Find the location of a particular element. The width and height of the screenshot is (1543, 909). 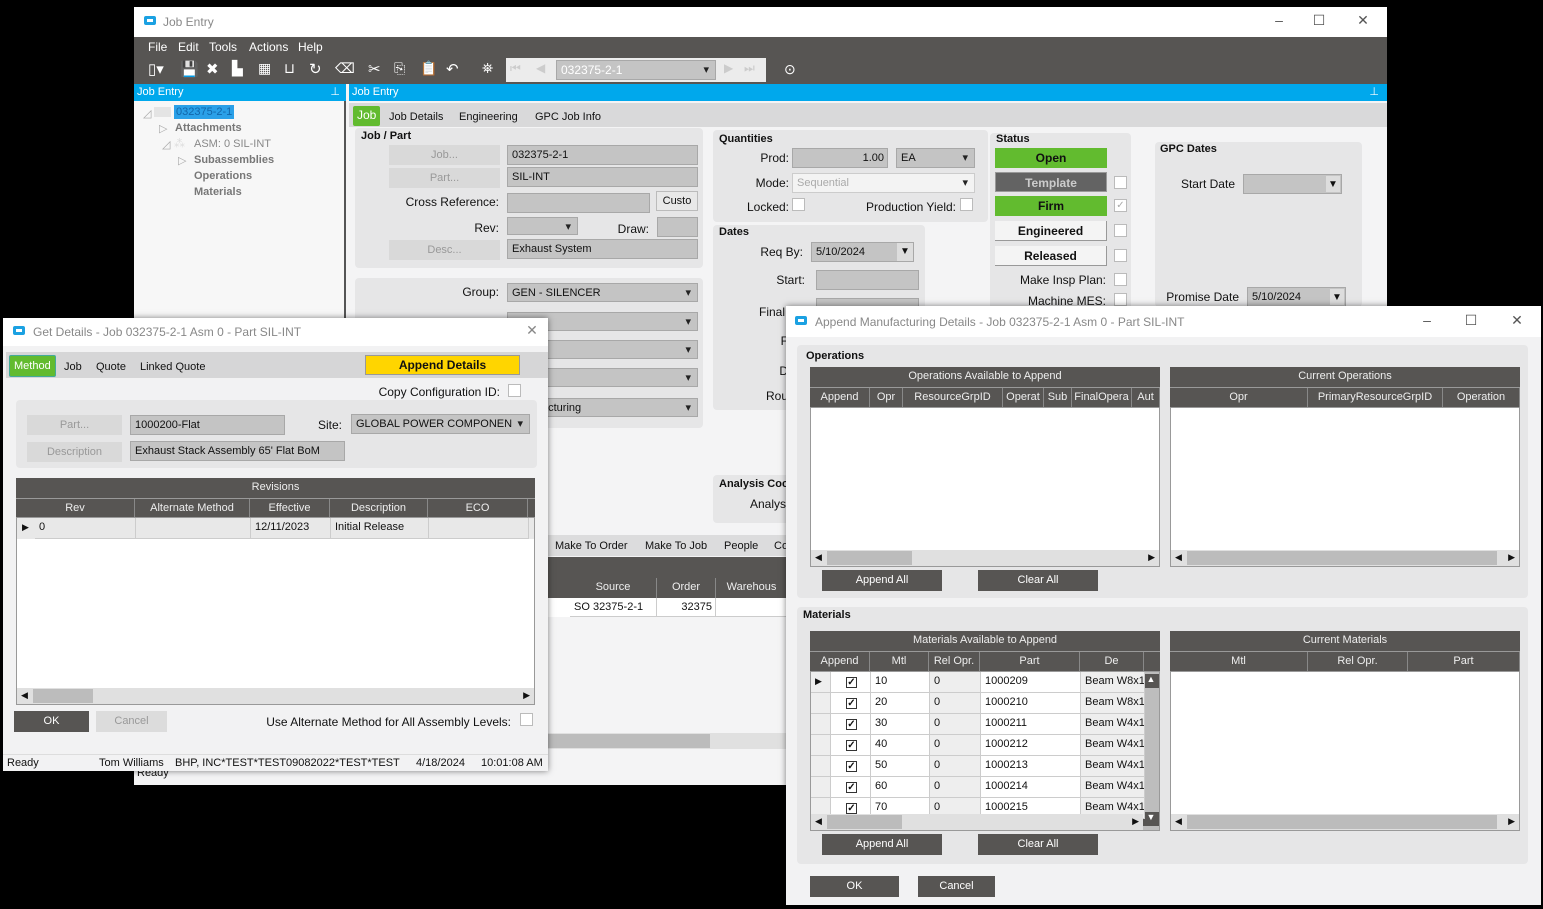

alt-method-checkbox is located at coordinates (526, 719).